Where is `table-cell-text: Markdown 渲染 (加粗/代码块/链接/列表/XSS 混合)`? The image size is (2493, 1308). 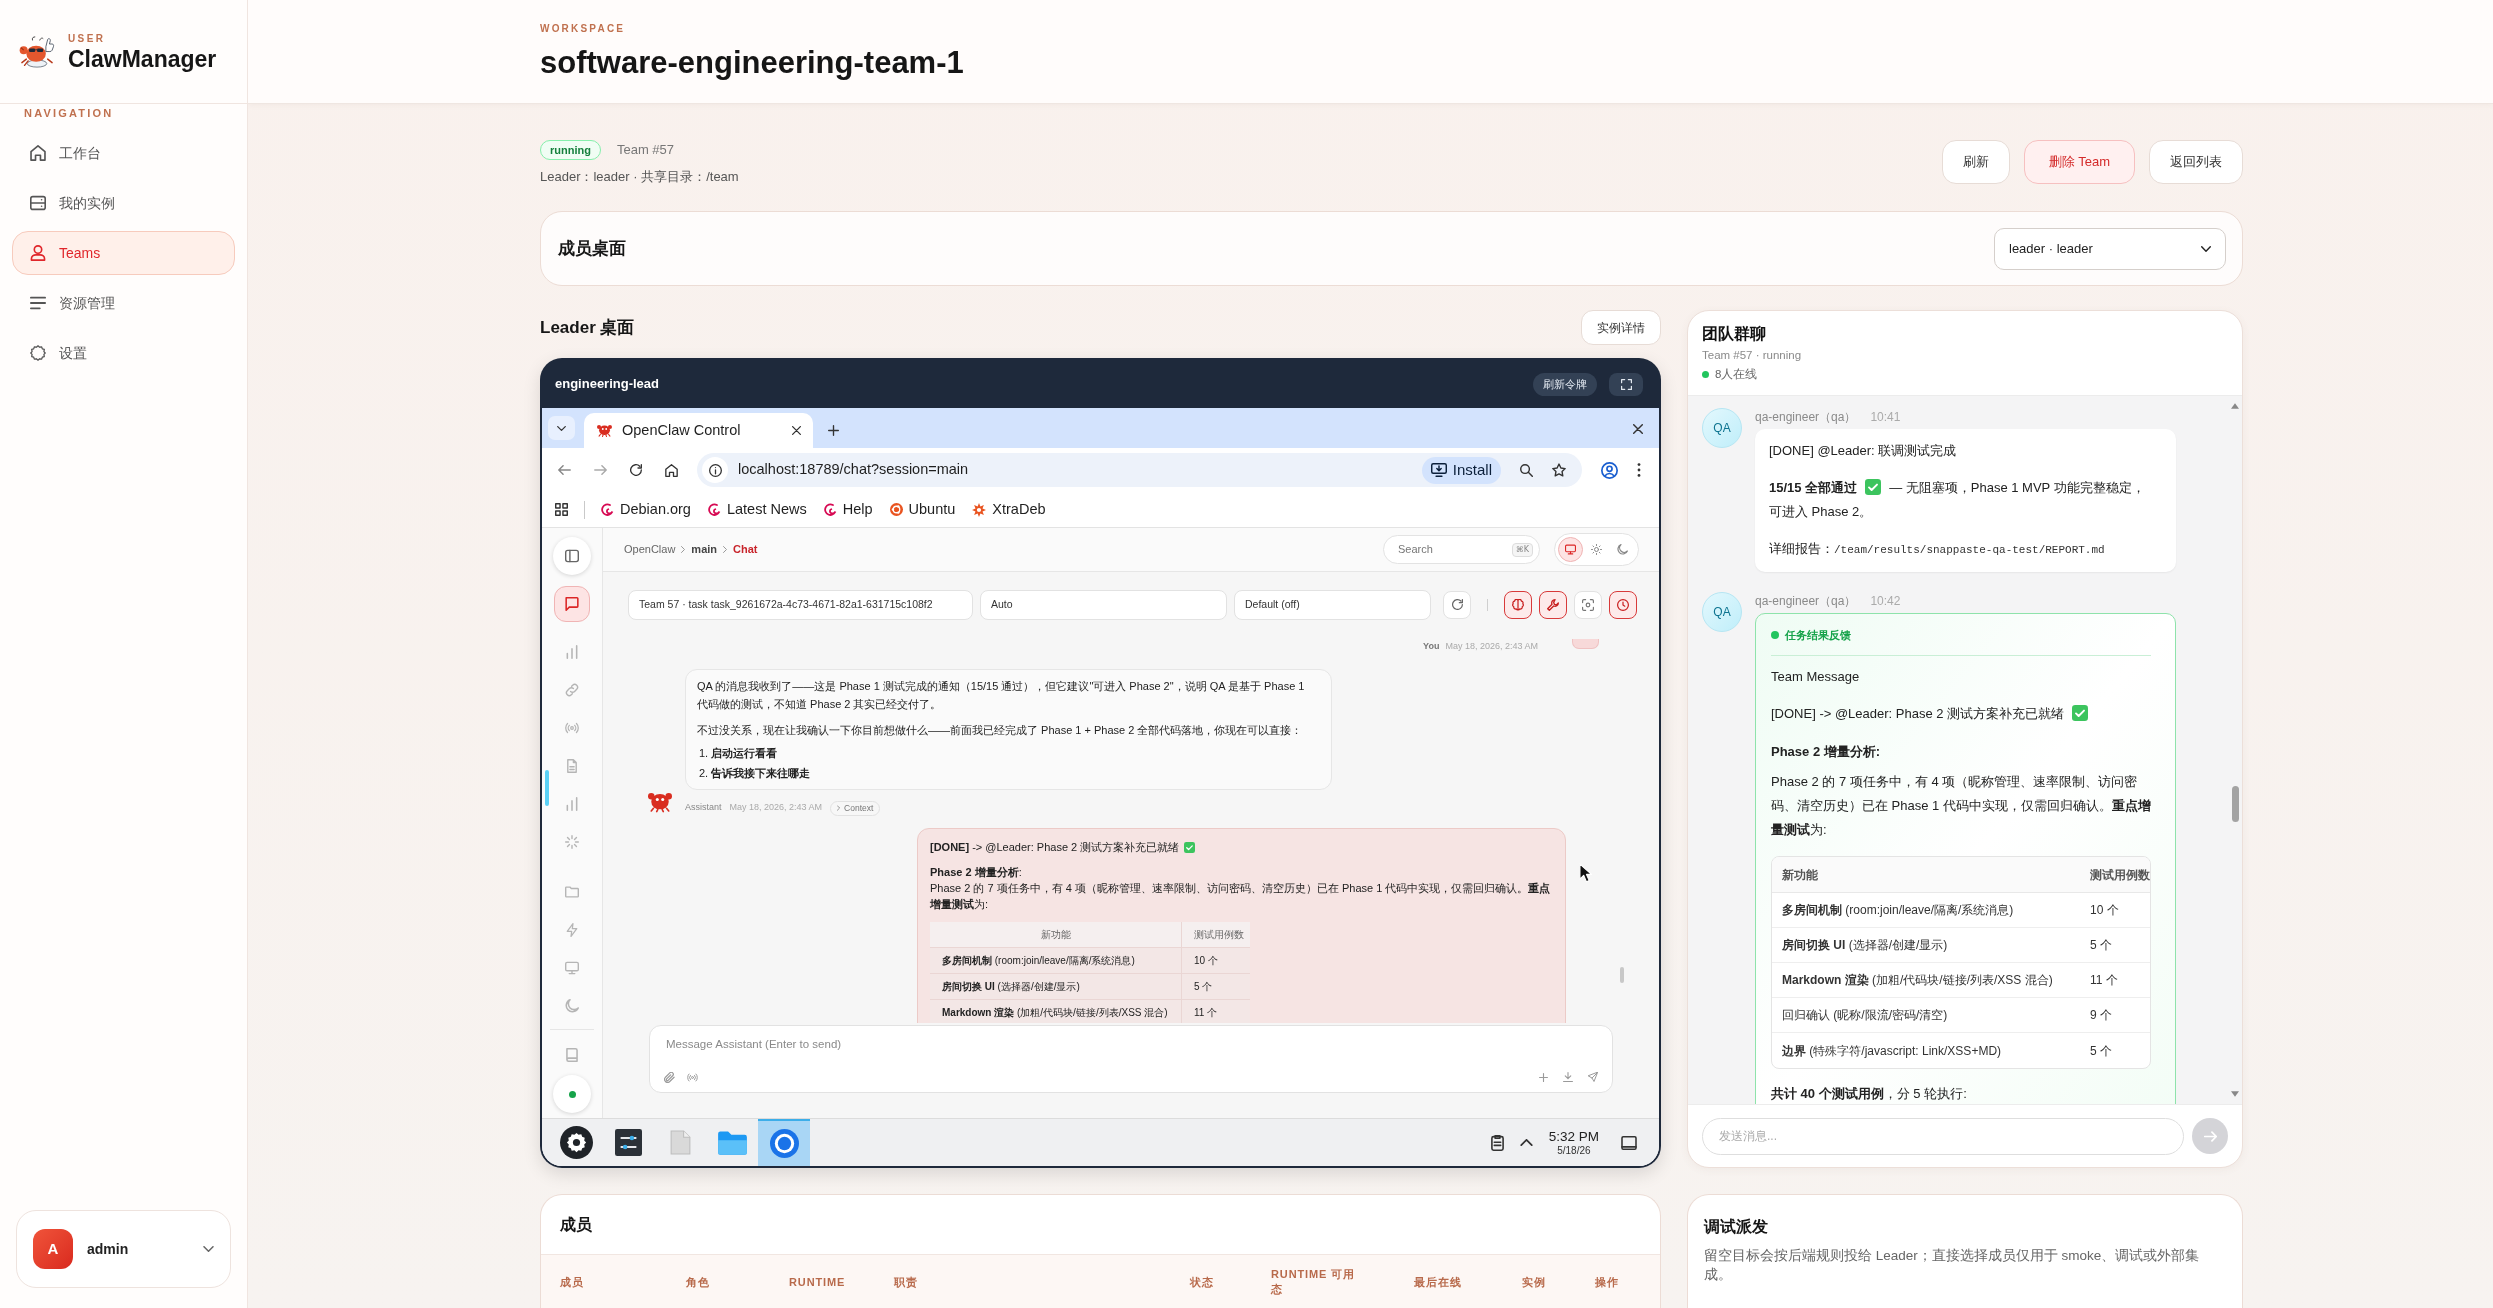 table-cell-text: Markdown 渲染 (加粗/代码块/链接/列表/XSS 混合) is located at coordinates (1055, 1012).